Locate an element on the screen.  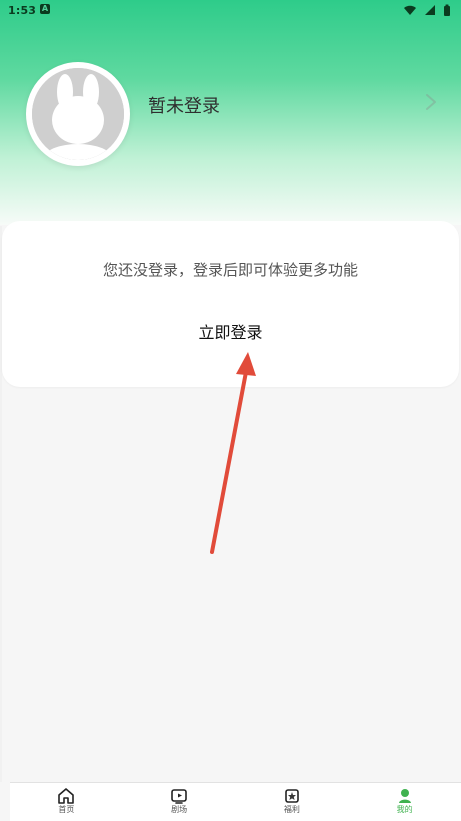
status-app-icon: A is located at coordinates (45, 9).